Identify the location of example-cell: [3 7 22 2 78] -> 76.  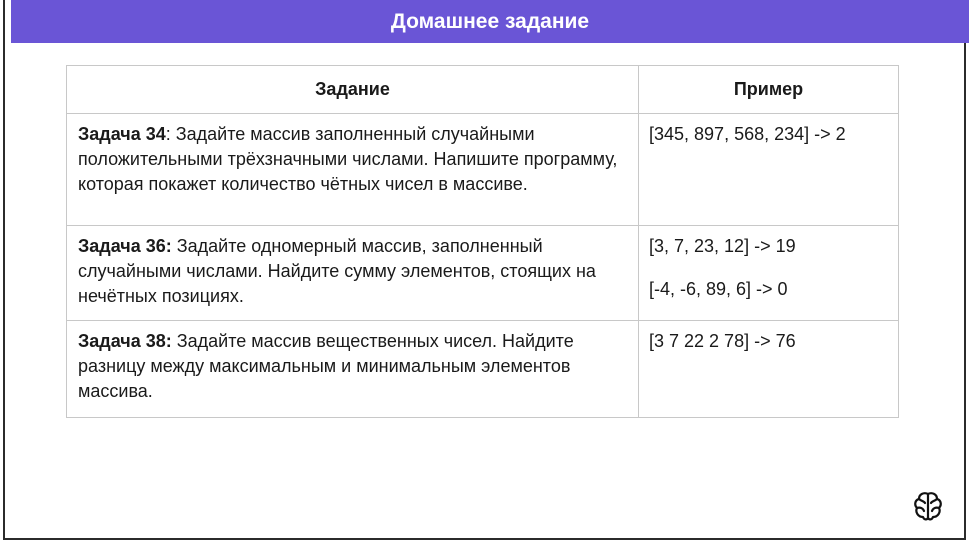
(768, 369).